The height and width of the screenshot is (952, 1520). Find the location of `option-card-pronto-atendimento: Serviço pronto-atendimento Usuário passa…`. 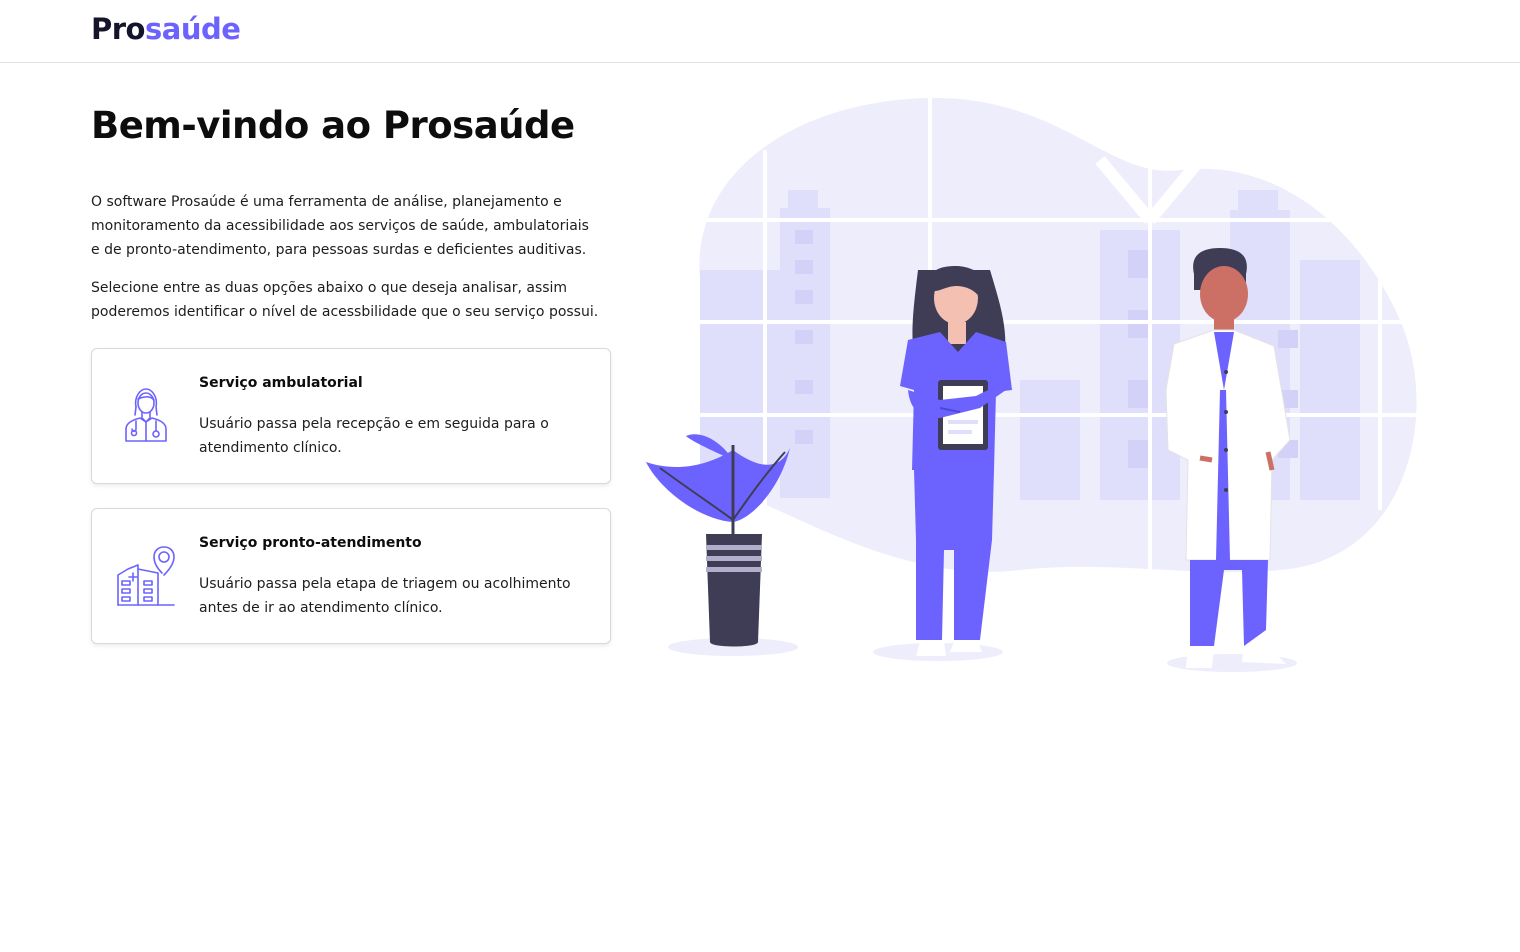

option-card-pronto-atendimento: Serviço pronto-atendimento Usuário passa… is located at coordinates (351, 576).